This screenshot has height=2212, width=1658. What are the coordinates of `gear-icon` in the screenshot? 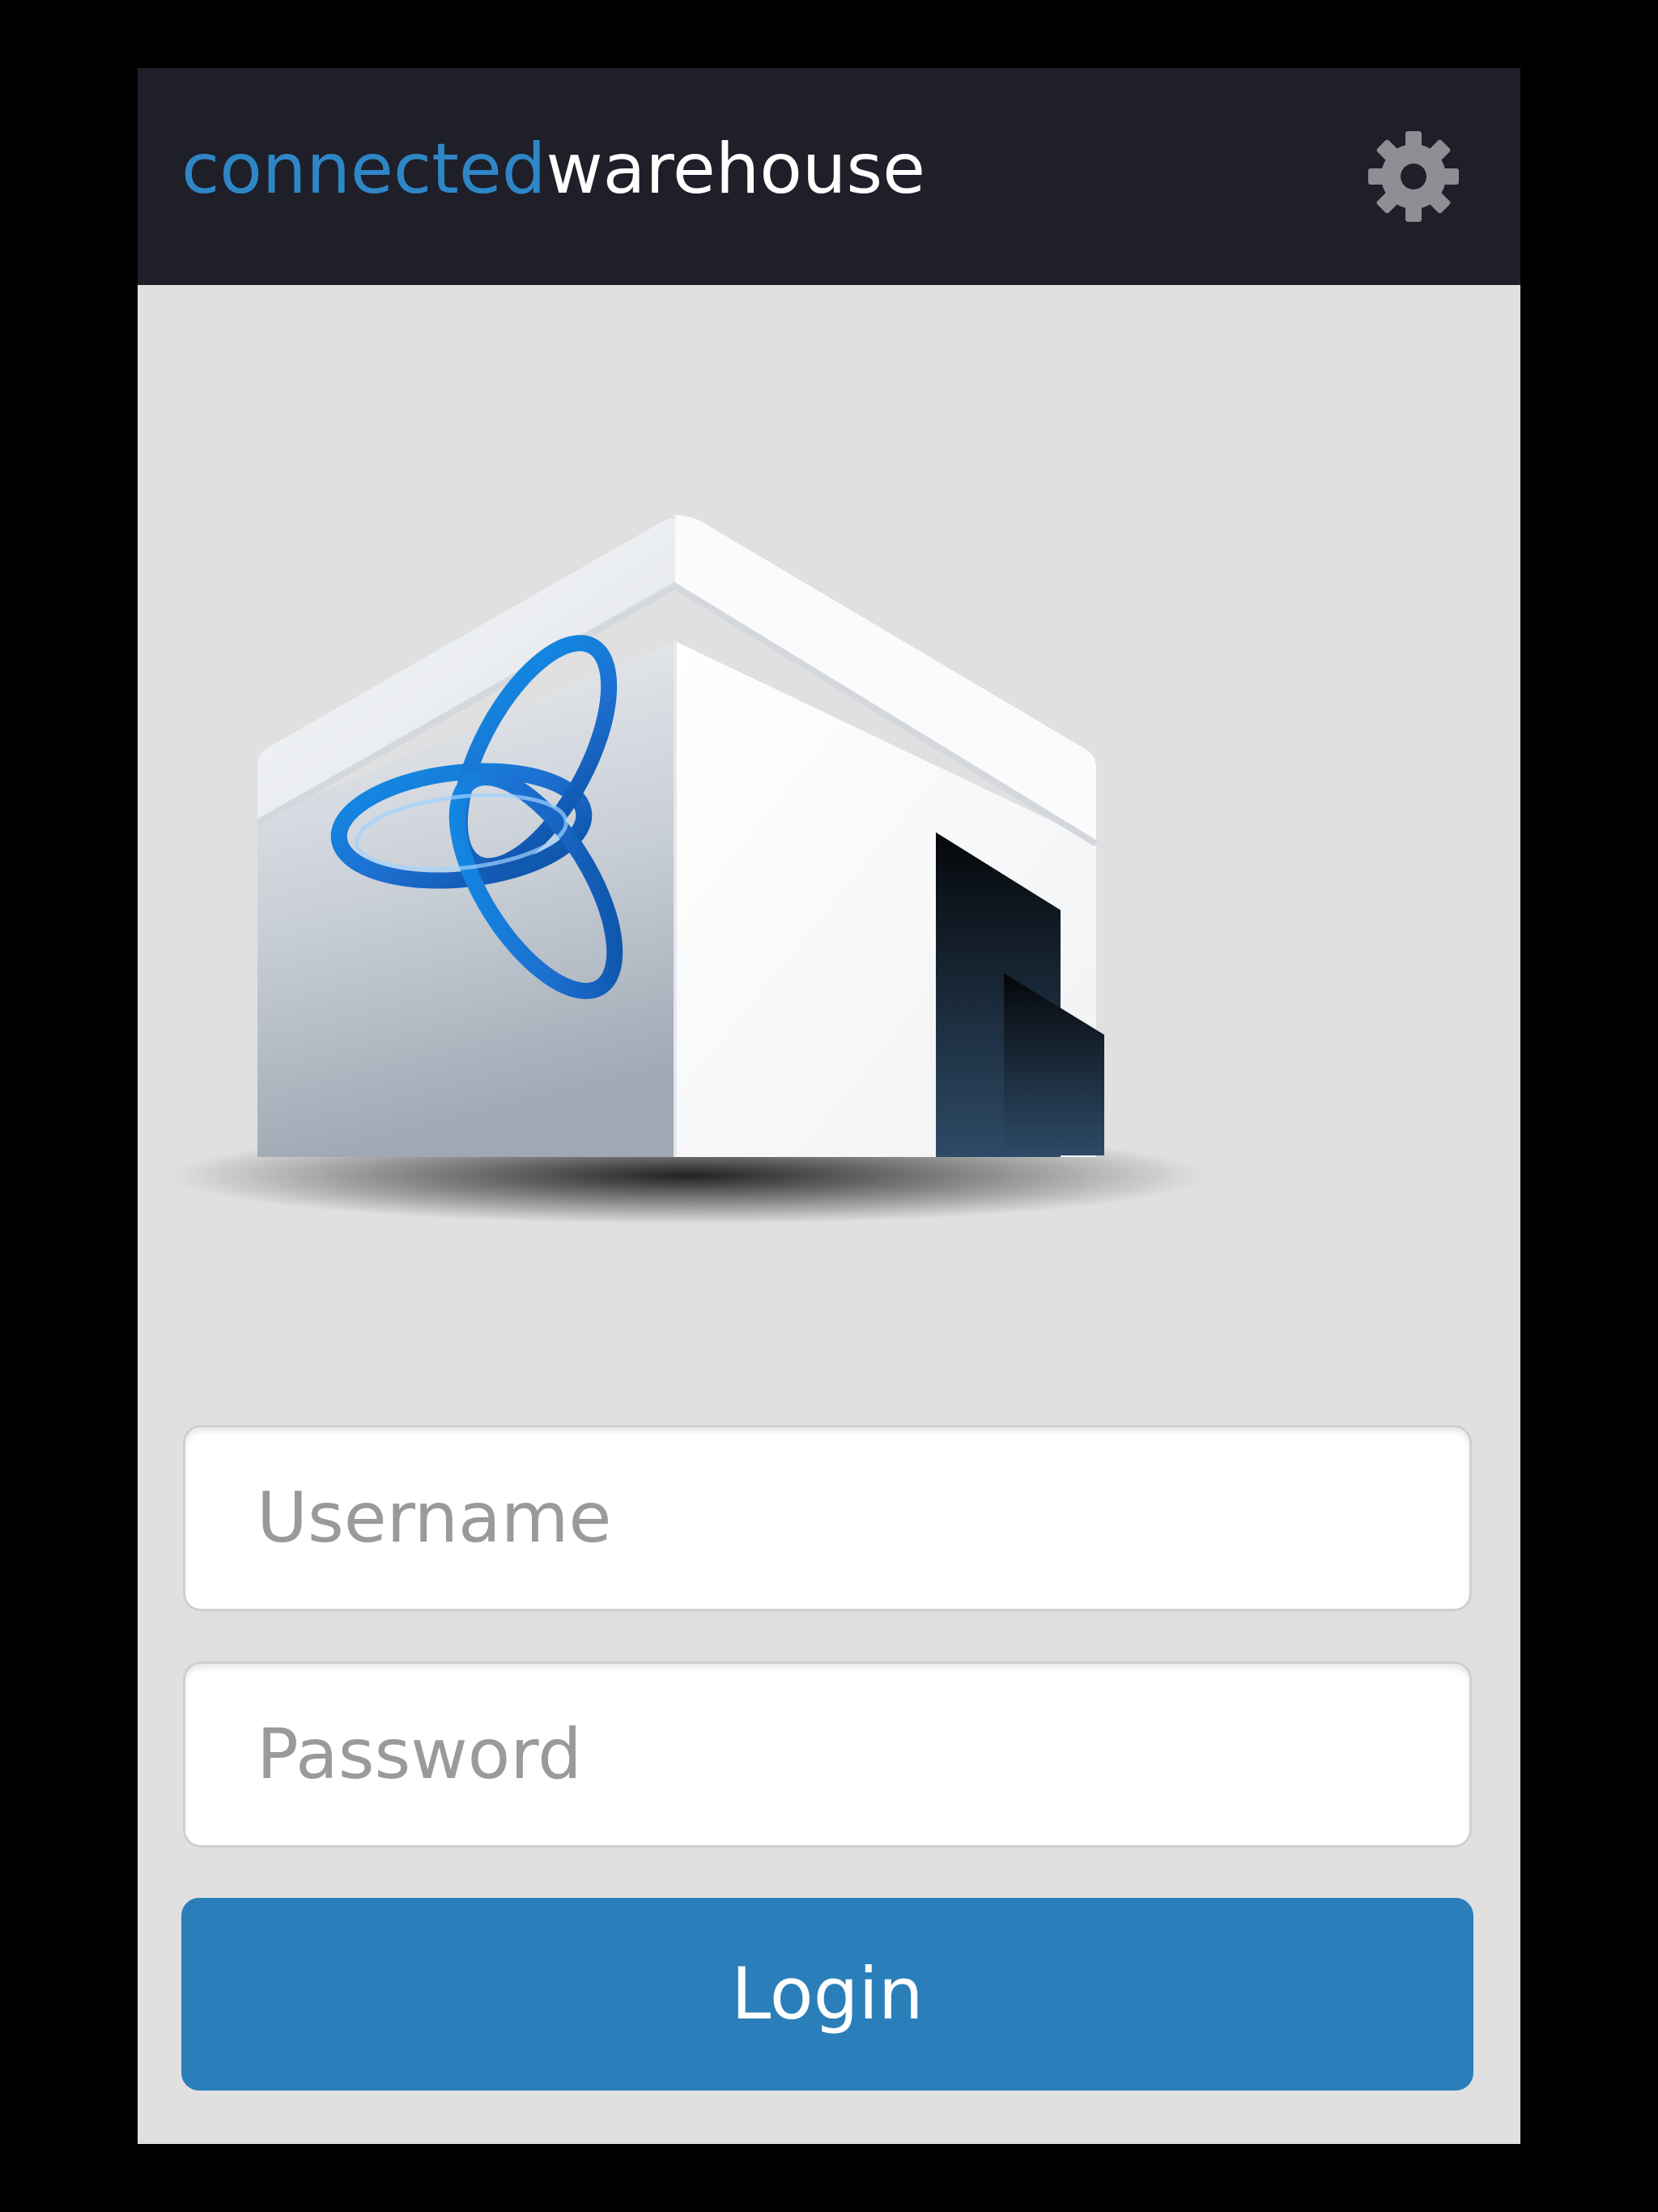 It's located at (1413, 177).